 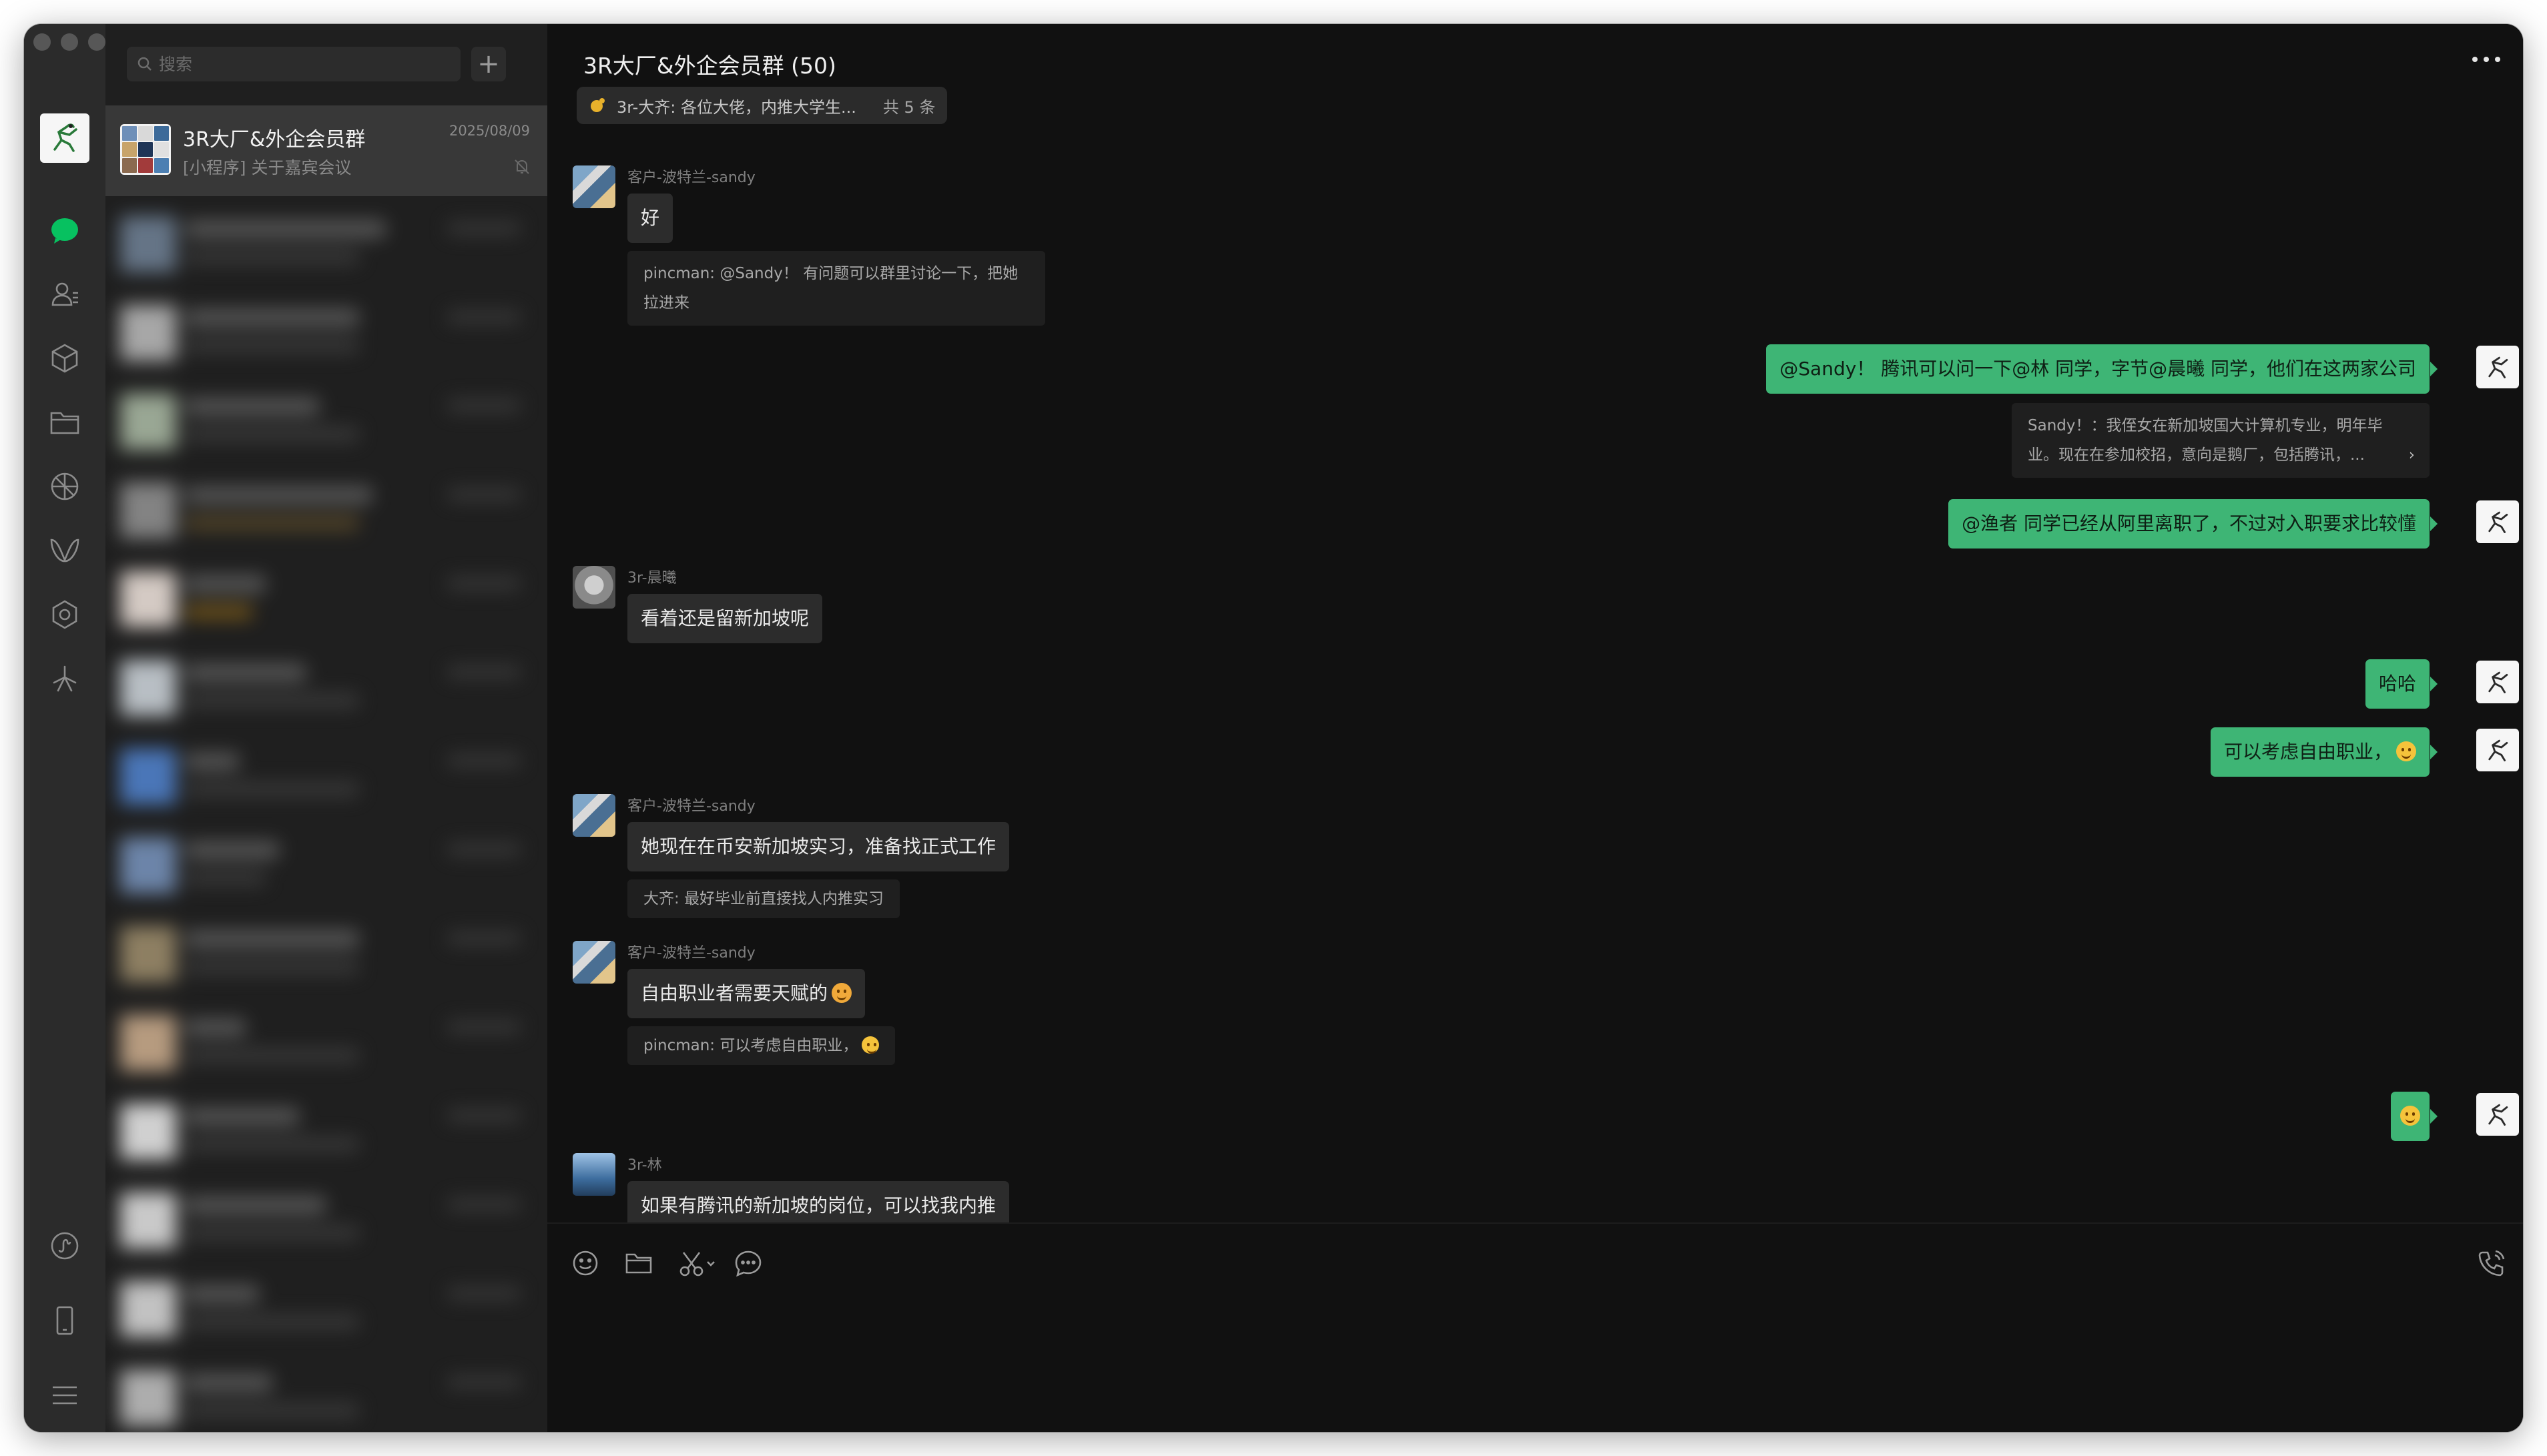 What do you see at coordinates (326, 815) in the screenshot?
I see `blurred-sessions` at bounding box center [326, 815].